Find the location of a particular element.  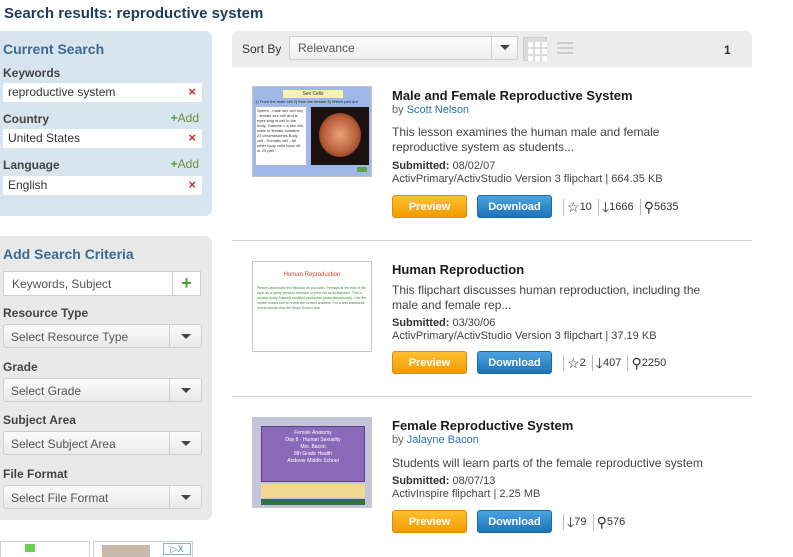

page-title: Search results: reproductive system is located at coordinates (134, 13).